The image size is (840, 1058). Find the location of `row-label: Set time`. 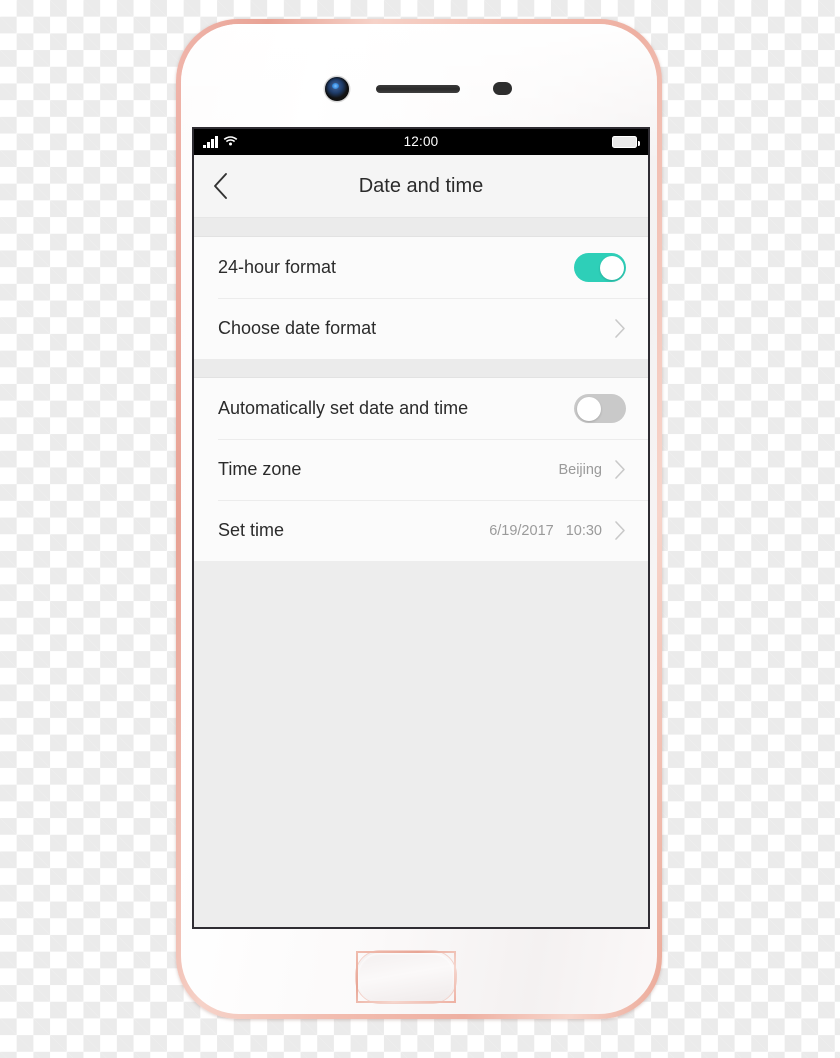

row-label: Set time is located at coordinates (251, 530).